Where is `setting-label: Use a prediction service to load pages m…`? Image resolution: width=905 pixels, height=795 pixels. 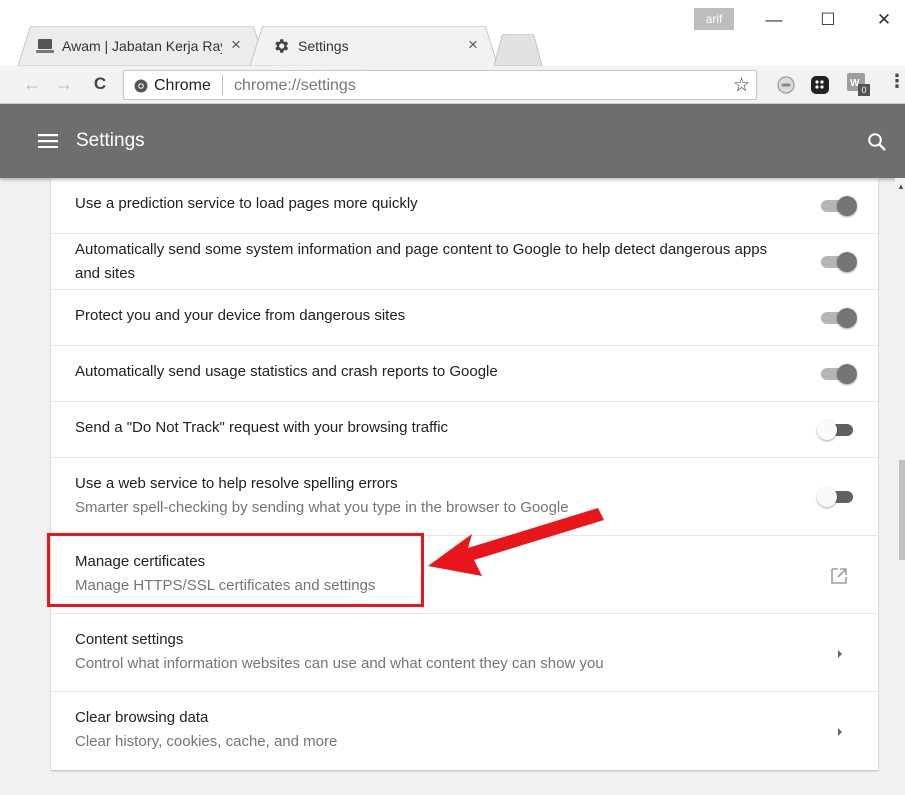 setting-label: Use a prediction service to load pages m… is located at coordinates (246, 203).